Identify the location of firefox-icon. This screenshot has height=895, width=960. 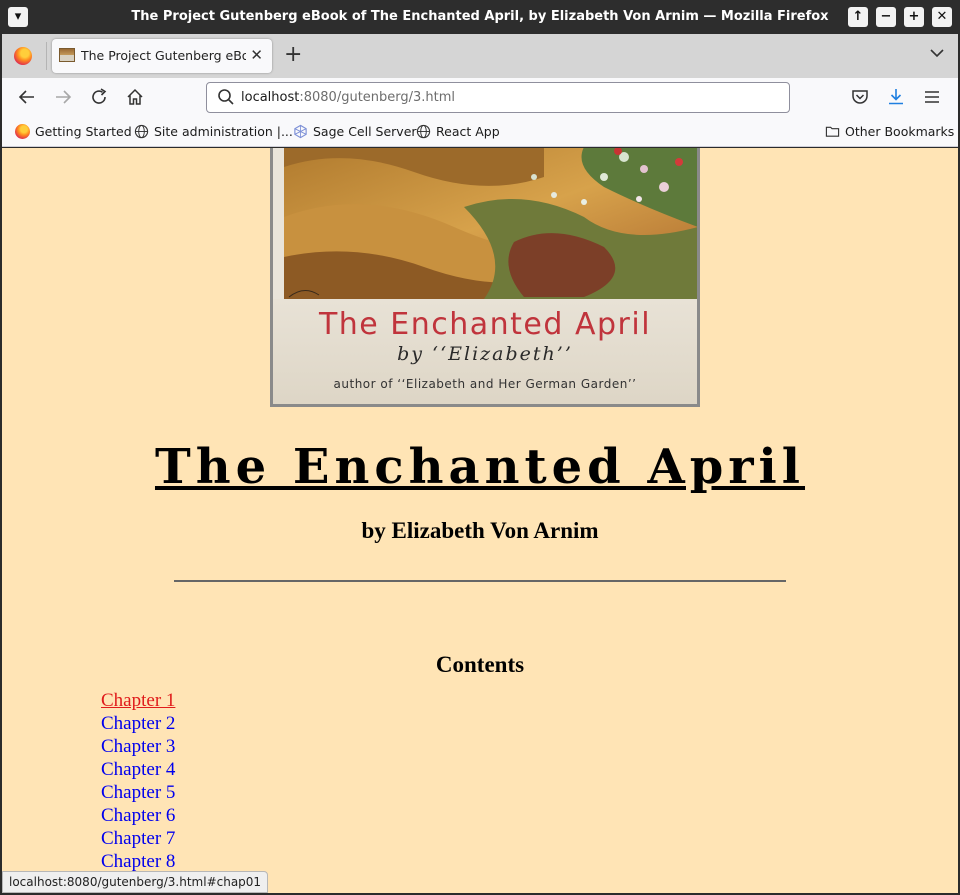
(22, 131).